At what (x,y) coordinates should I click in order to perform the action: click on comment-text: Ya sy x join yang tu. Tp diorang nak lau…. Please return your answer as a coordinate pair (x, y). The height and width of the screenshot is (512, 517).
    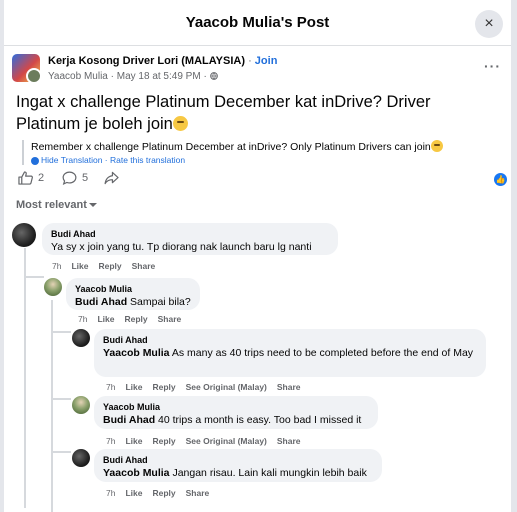
    Looking at the image, I should click on (181, 247).